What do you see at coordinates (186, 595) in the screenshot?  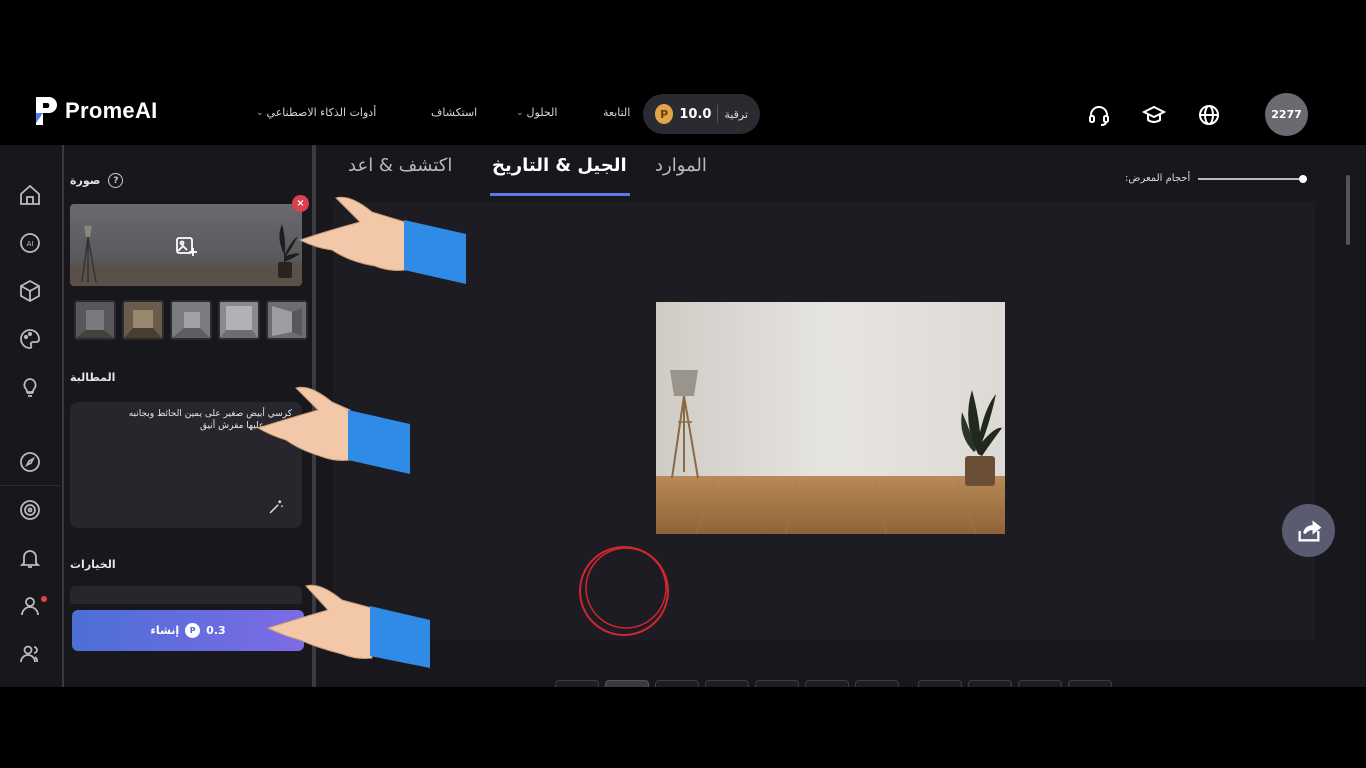 I see `options-collapsed-row` at bounding box center [186, 595].